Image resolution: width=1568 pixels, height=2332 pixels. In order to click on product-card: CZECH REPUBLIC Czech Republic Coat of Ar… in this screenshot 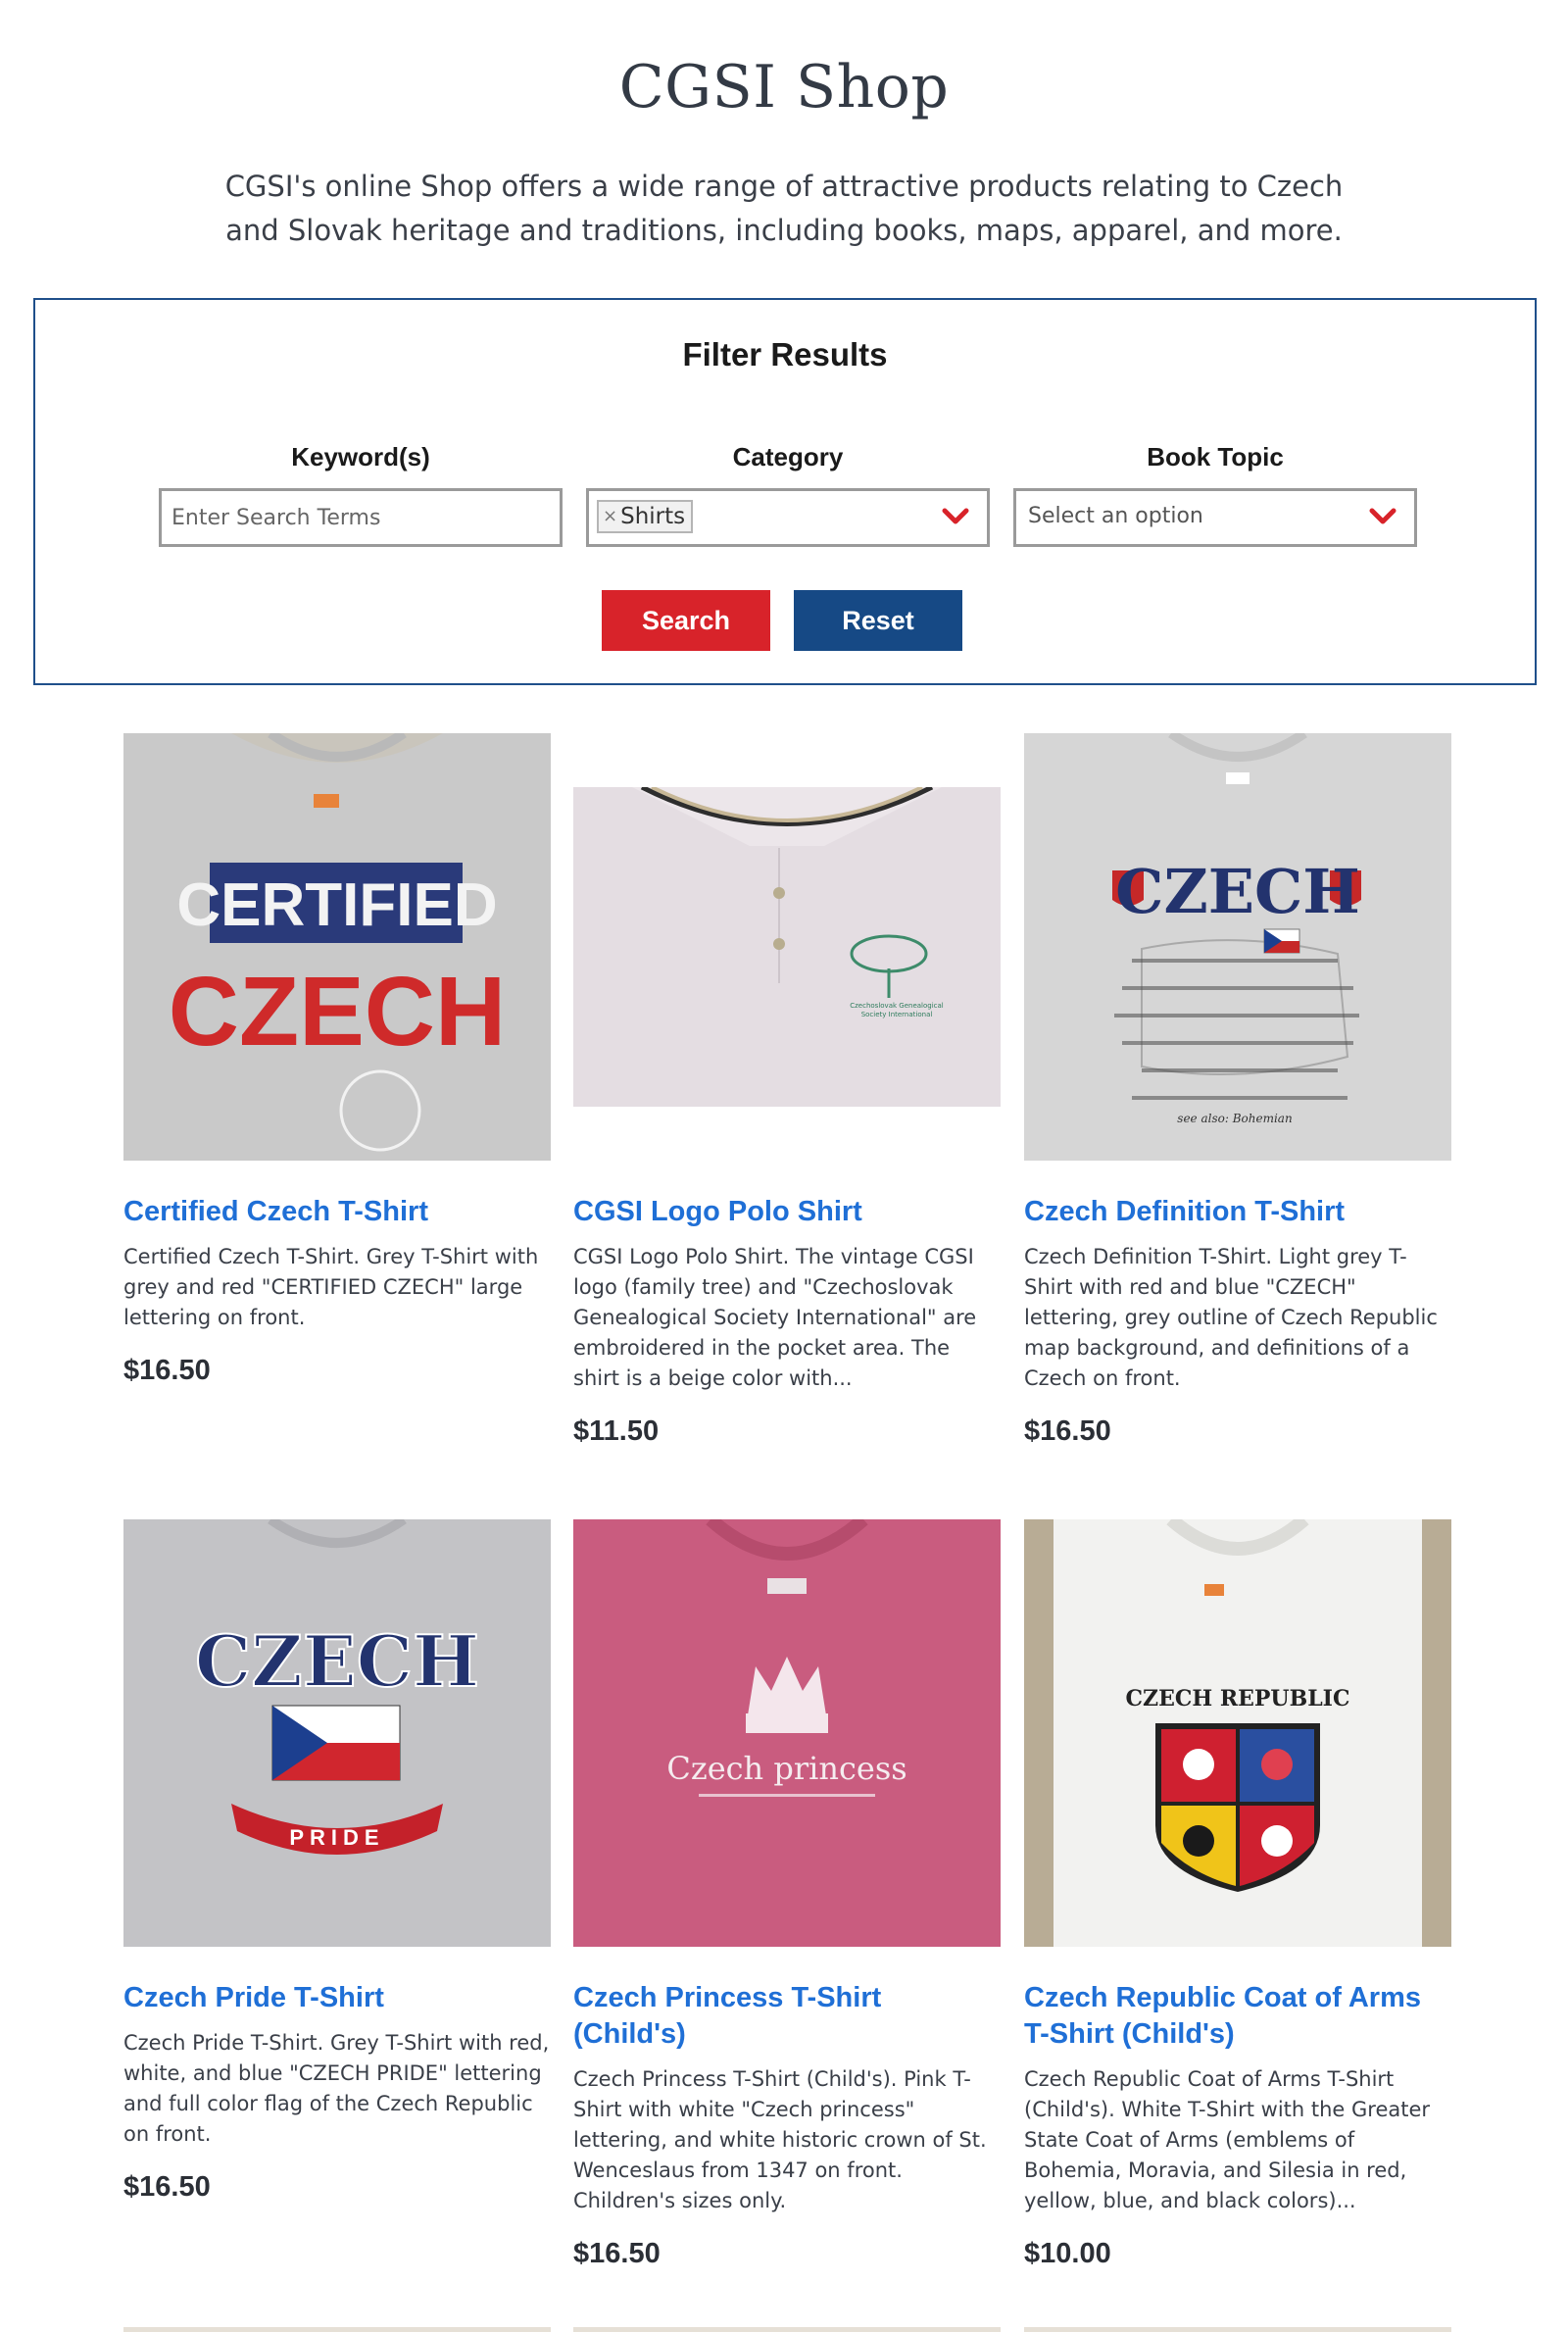, I will do `click(1237, 1894)`.